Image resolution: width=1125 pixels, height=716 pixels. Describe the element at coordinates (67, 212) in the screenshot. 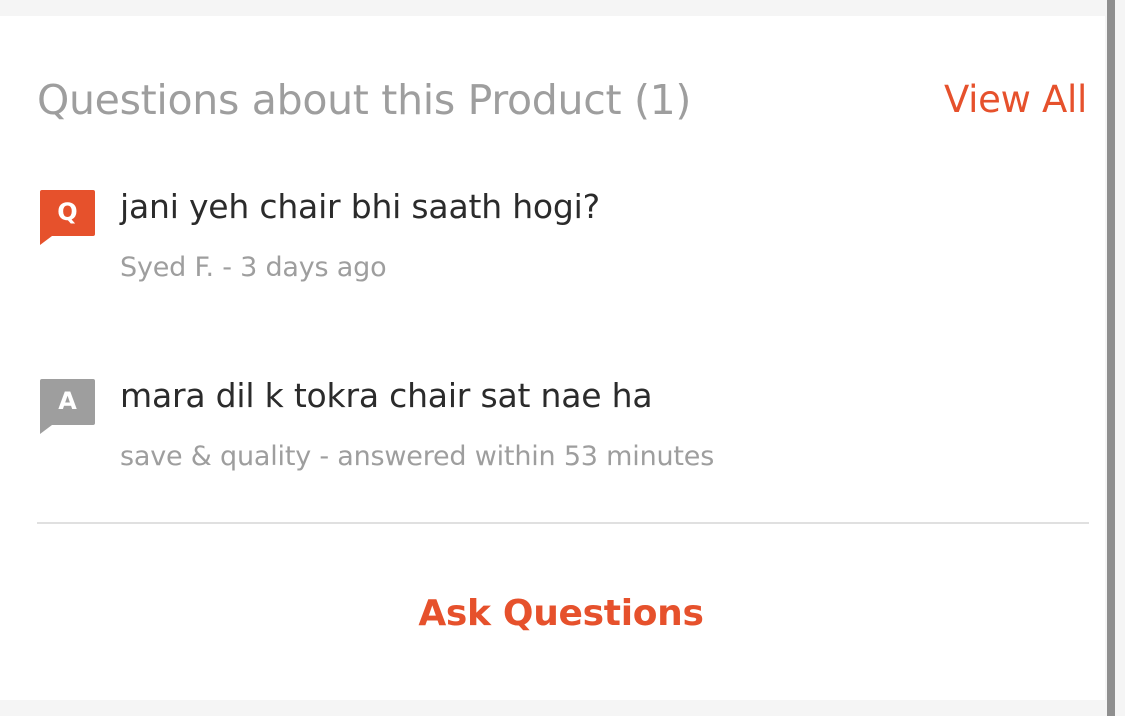

I see `question-badge-letter: Q` at that location.